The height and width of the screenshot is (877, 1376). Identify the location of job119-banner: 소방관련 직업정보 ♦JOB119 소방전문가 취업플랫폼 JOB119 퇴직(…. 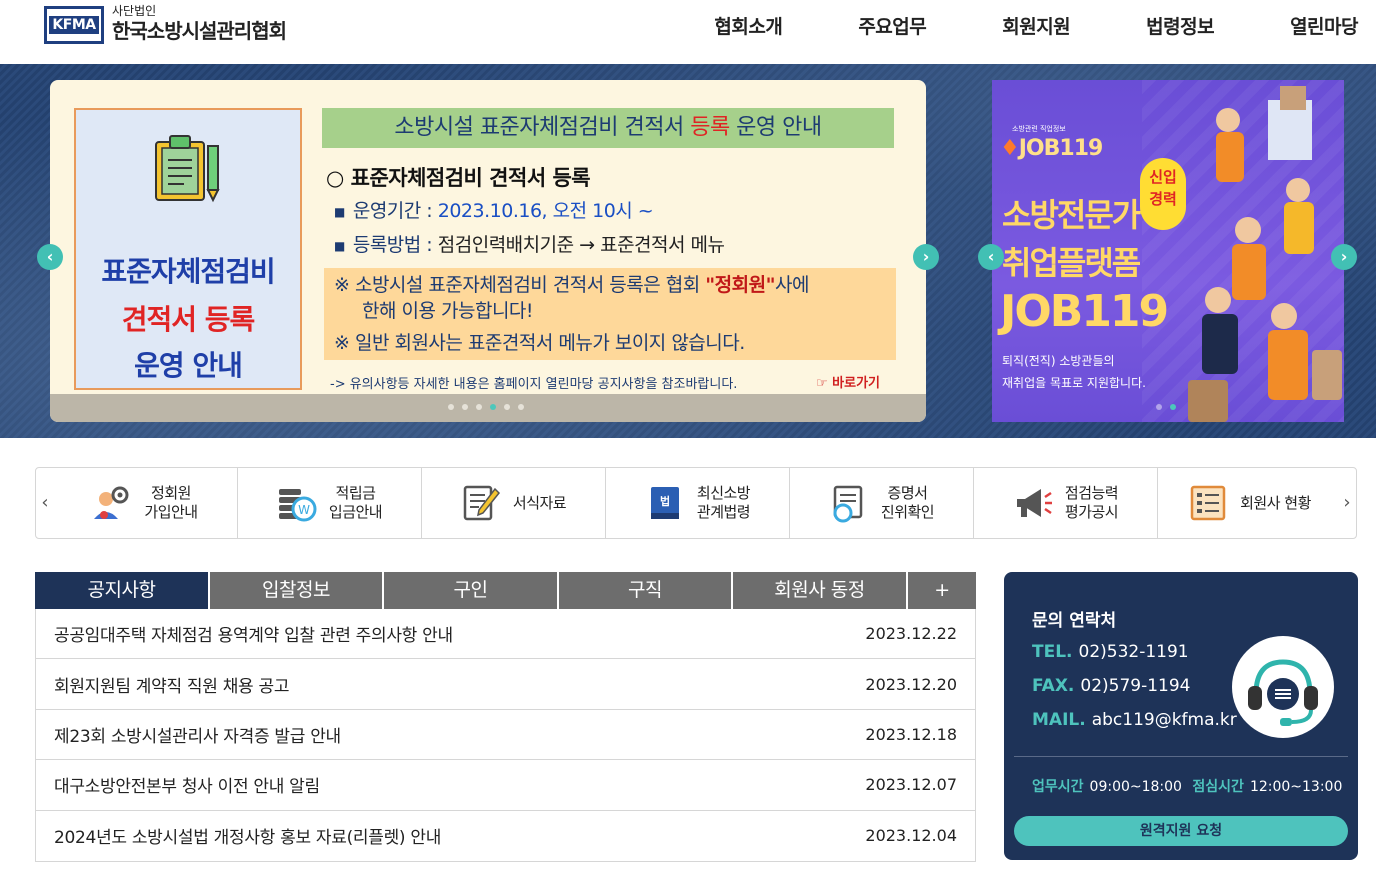
(1168, 251).